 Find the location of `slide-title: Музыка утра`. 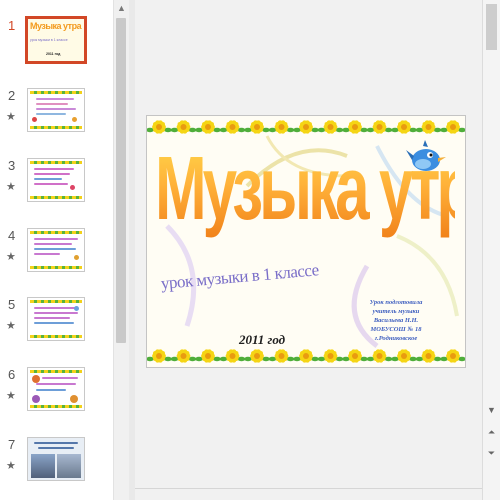

slide-title: Музыка утра is located at coordinates (310, 189).